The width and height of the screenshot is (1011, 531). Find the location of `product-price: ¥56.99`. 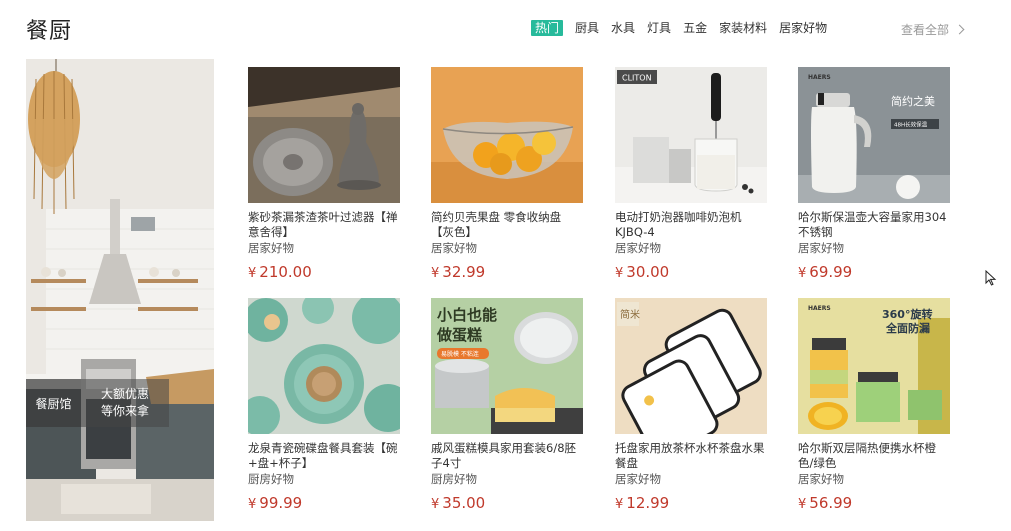

product-price: ¥56.99 is located at coordinates (874, 503).